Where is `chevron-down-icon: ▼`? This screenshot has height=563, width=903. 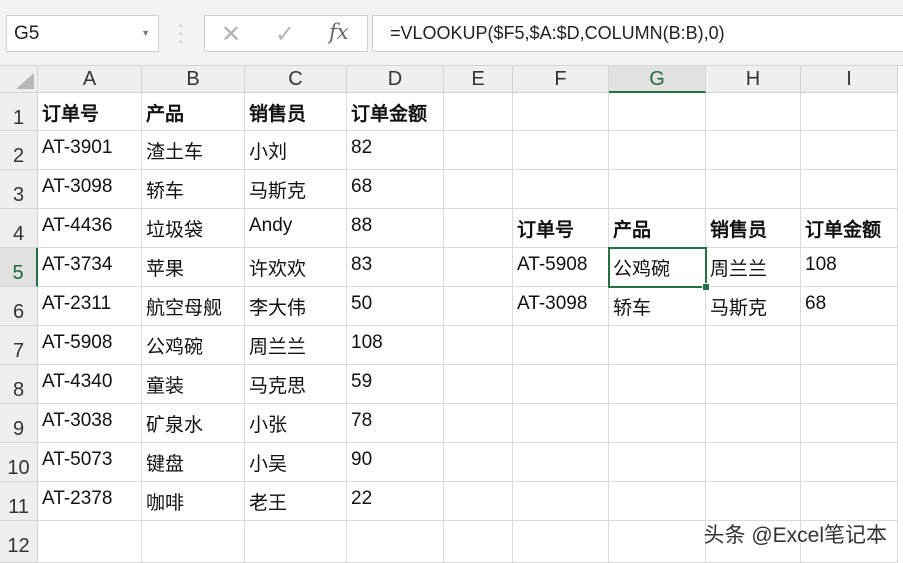
chevron-down-icon: ▼ is located at coordinates (145, 33).